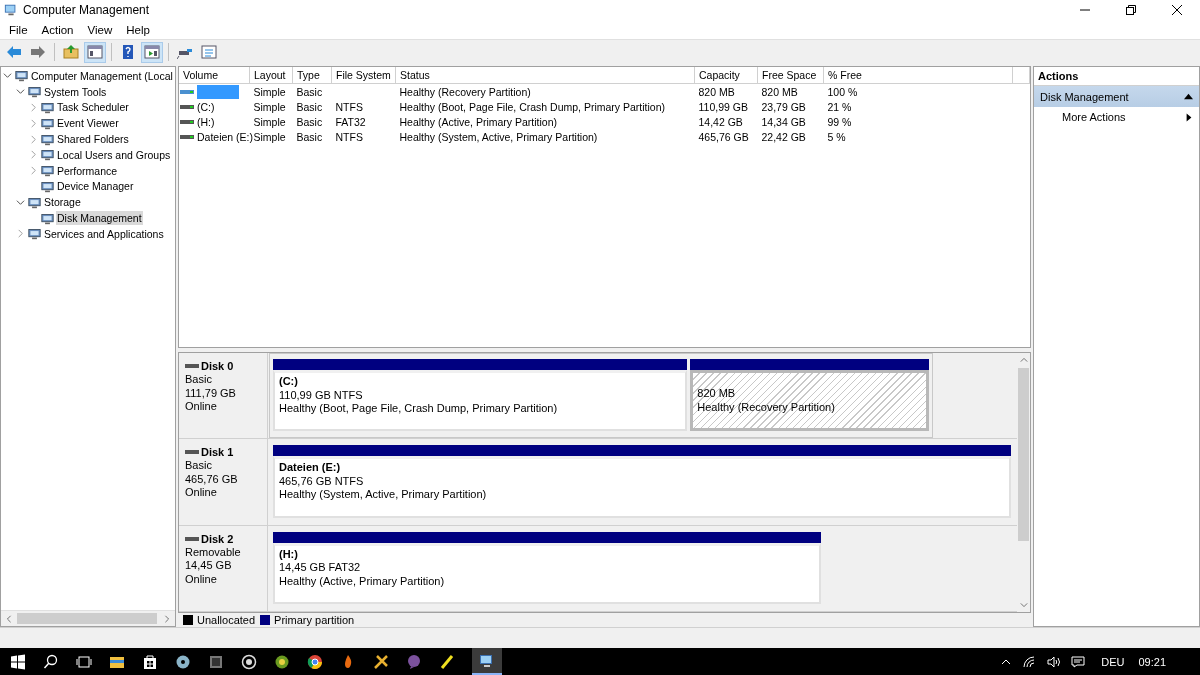 The image size is (1200, 675). I want to click on phone-bubble-icon, so click(414, 661).